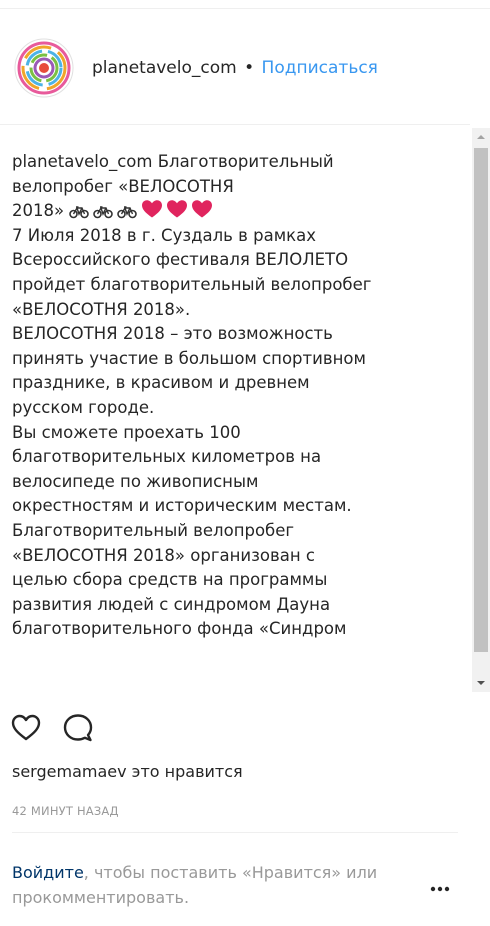  Describe the element at coordinates (65, 811) in the screenshot. I see `post-timestamp: 42 МИНУТ НАЗАД` at that location.